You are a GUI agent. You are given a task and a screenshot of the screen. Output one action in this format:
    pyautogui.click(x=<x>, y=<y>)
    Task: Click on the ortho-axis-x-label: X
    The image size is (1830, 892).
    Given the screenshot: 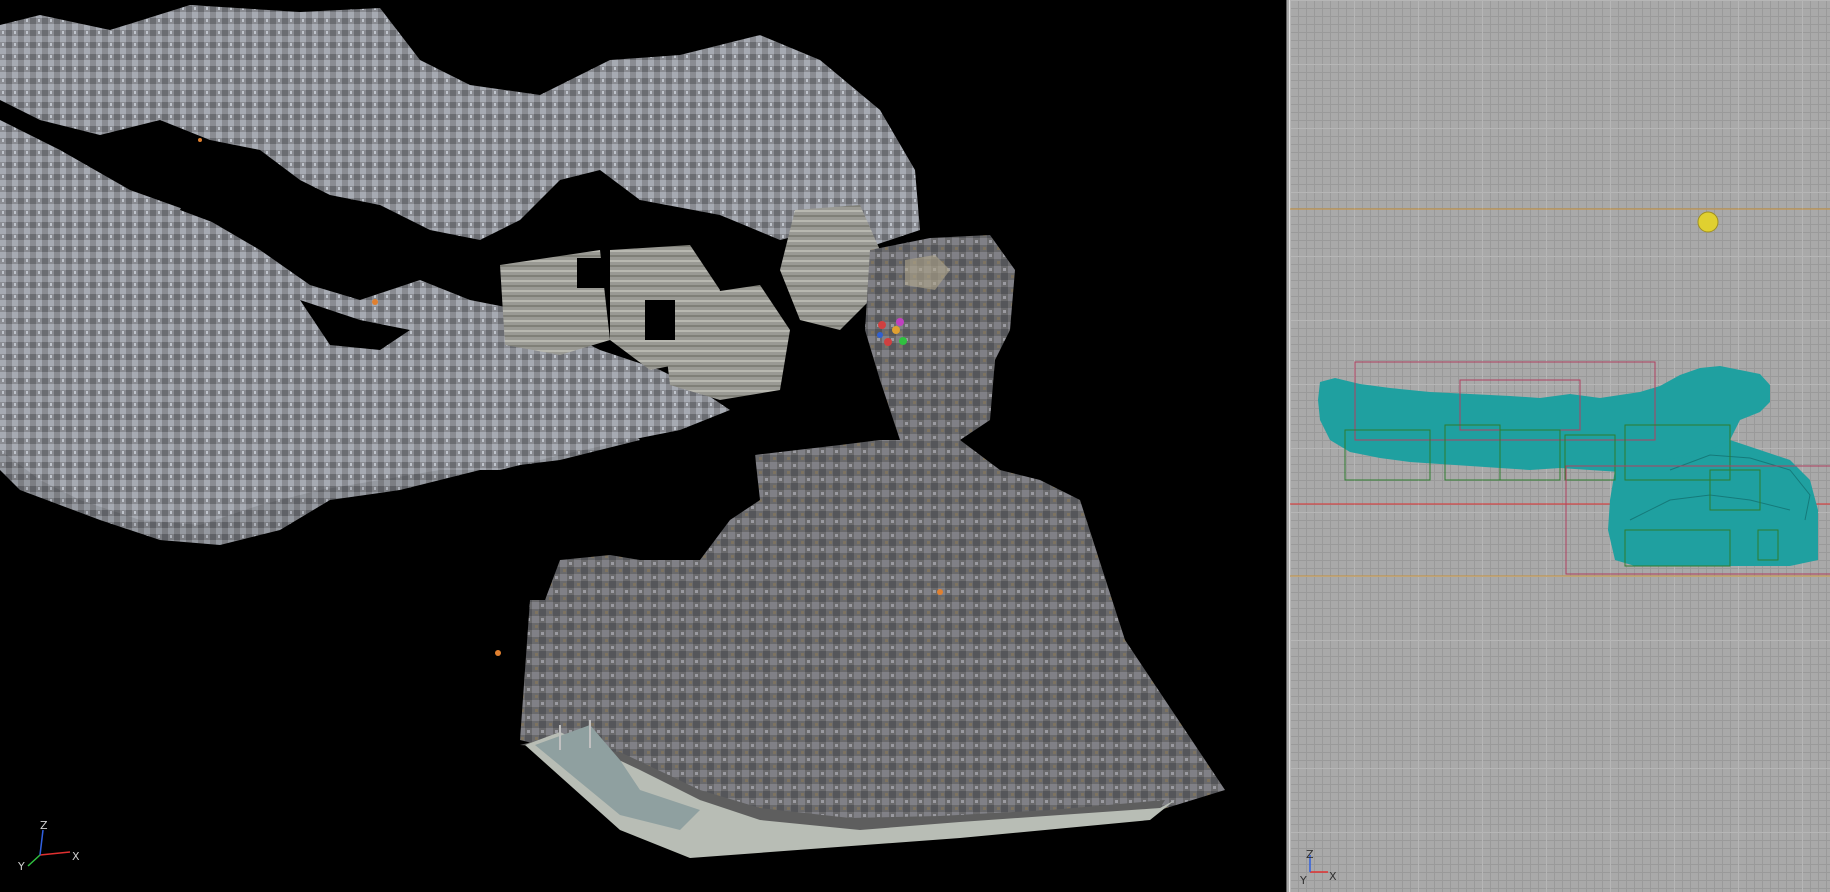 What is the action you would take?
    pyautogui.click(x=1333, y=876)
    